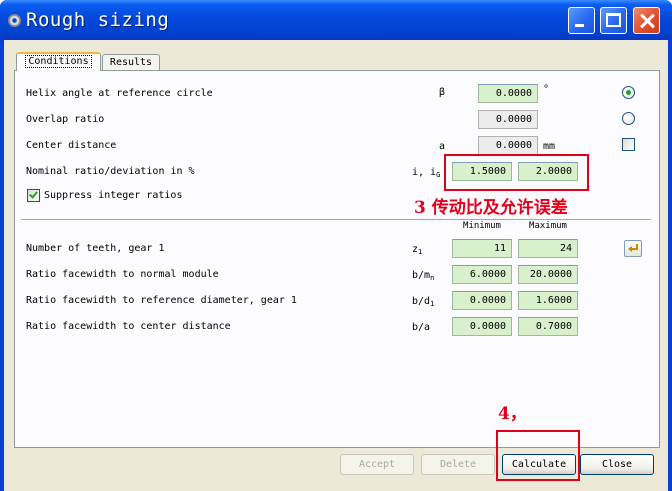 This screenshot has height=491, width=672. What do you see at coordinates (442, 146) in the screenshot?
I see `center-distance-symbol: a` at bounding box center [442, 146].